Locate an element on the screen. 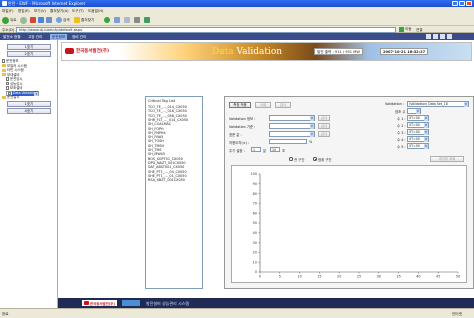  menu-file: 파일(F) is located at coordinates (7, 11).